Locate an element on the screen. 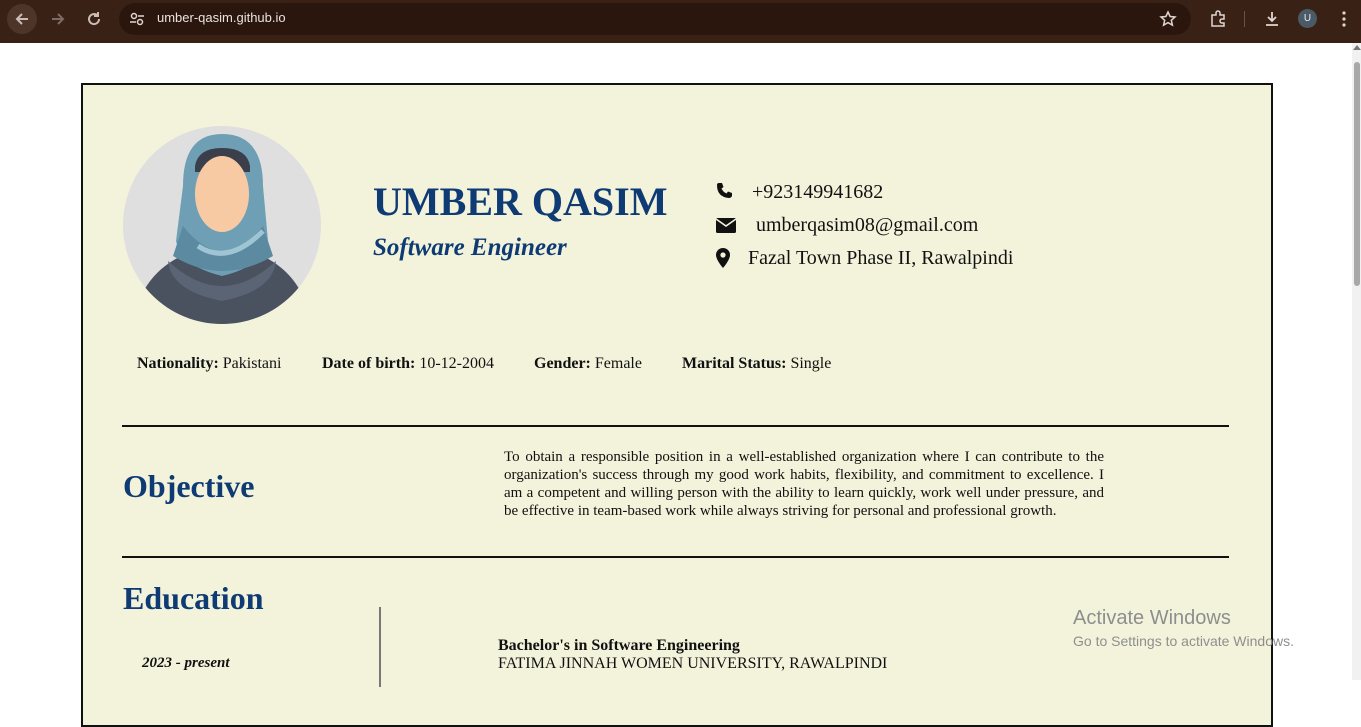 The image size is (1361, 727). info-value: Single is located at coordinates (811, 363).